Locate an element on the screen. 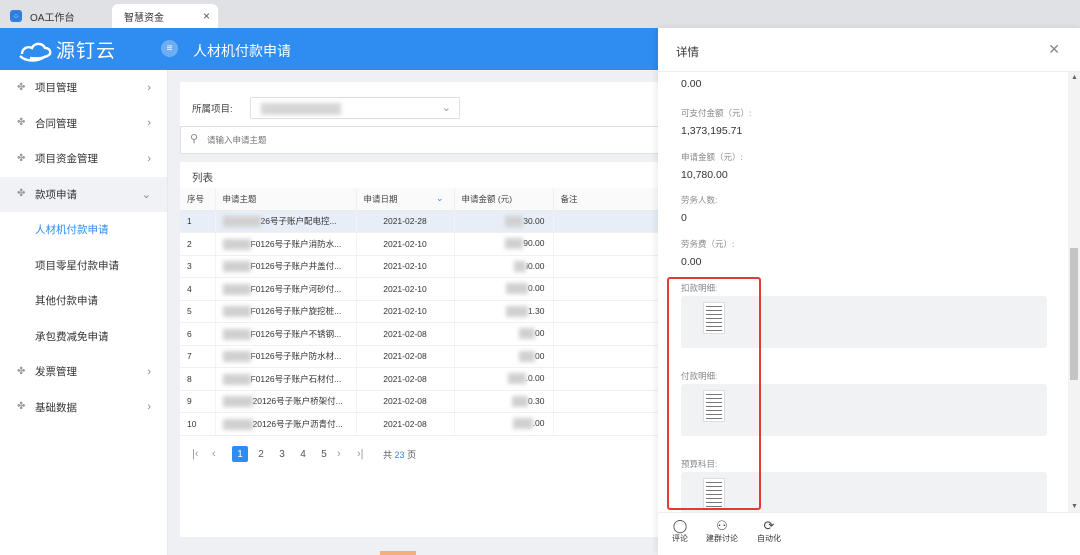 This screenshot has width=1080, height=555. search-icon: ⚲ is located at coordinates (194, 139).